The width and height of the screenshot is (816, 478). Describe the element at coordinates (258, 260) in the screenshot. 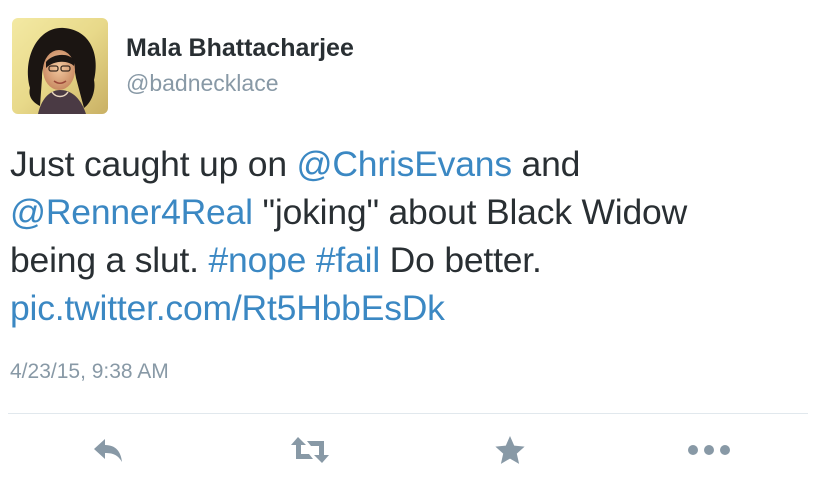

I see `hashtag-link: #nope` at that location.